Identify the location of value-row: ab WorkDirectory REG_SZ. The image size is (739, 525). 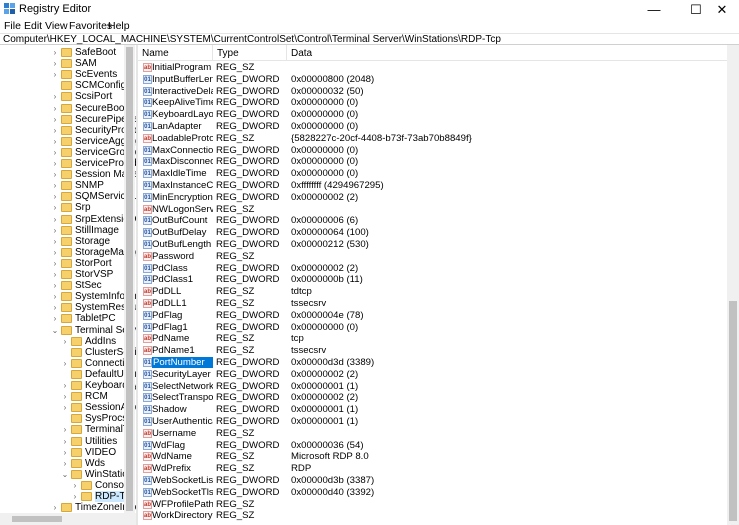
(432, 516).